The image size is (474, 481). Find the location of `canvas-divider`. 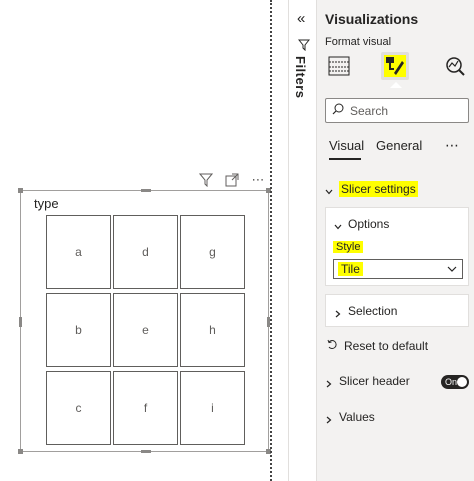

canvas-divider is located at coordinates (271, 240).